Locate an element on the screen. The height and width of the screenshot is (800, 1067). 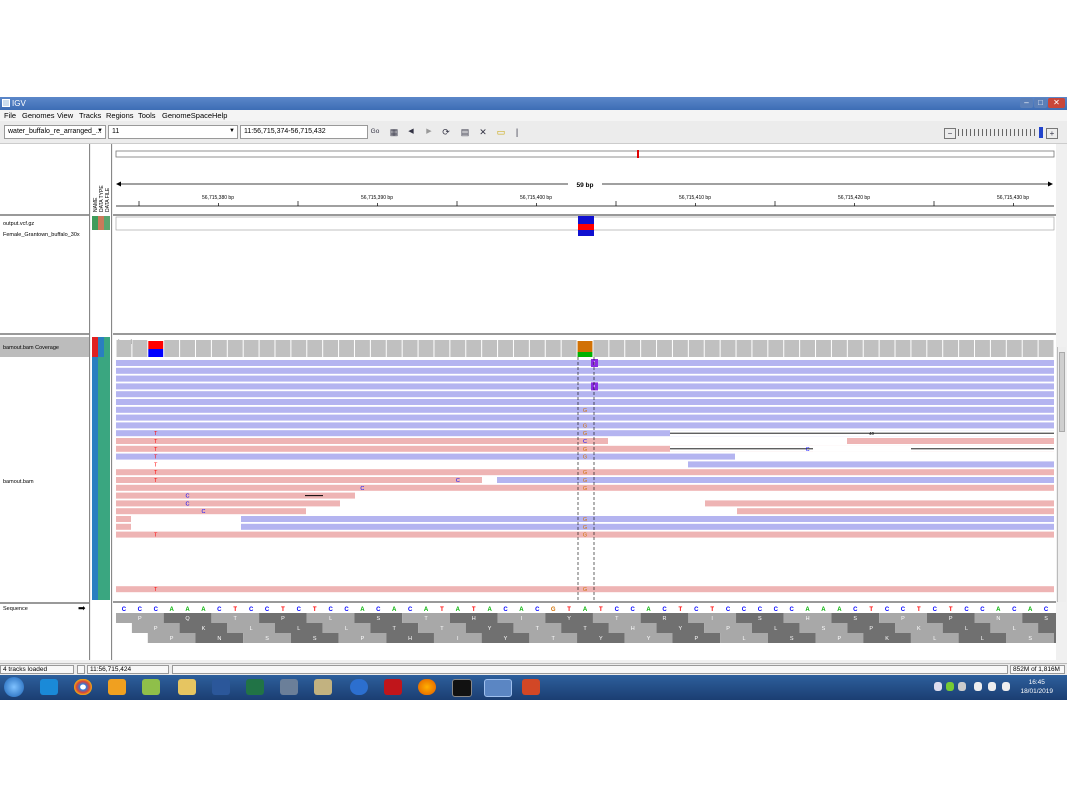
zoom-out-icon: − is located at coordinates (950, 133).